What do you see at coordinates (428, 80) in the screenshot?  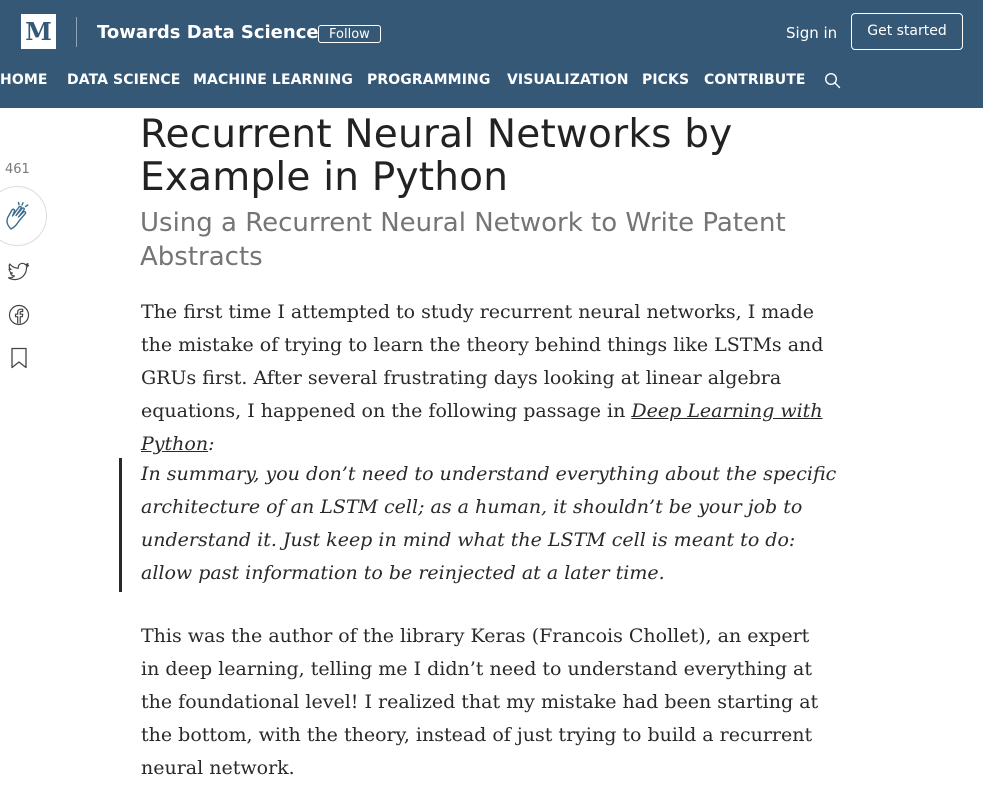 I see `nav-item-programming: PROGRAMMING` at bounding box center [428, 80].